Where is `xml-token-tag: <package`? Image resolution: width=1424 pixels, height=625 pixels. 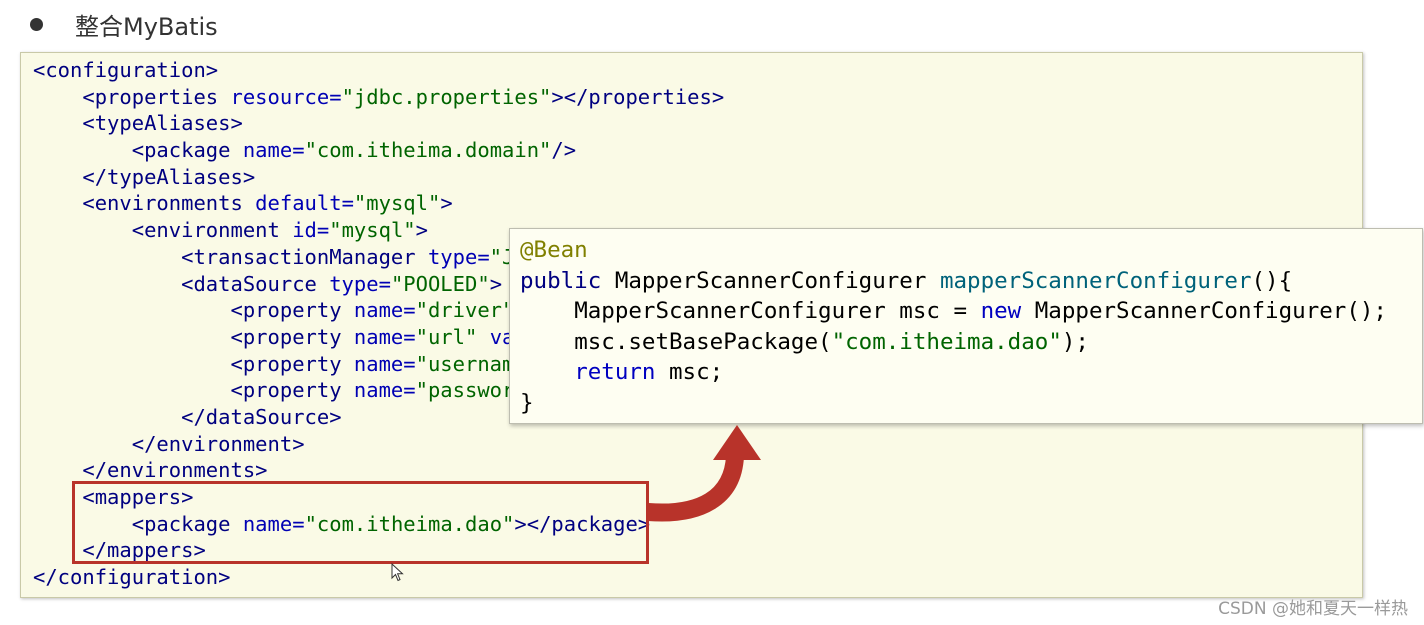 xml-token-tag: <package is located at coordinates (187, 150).